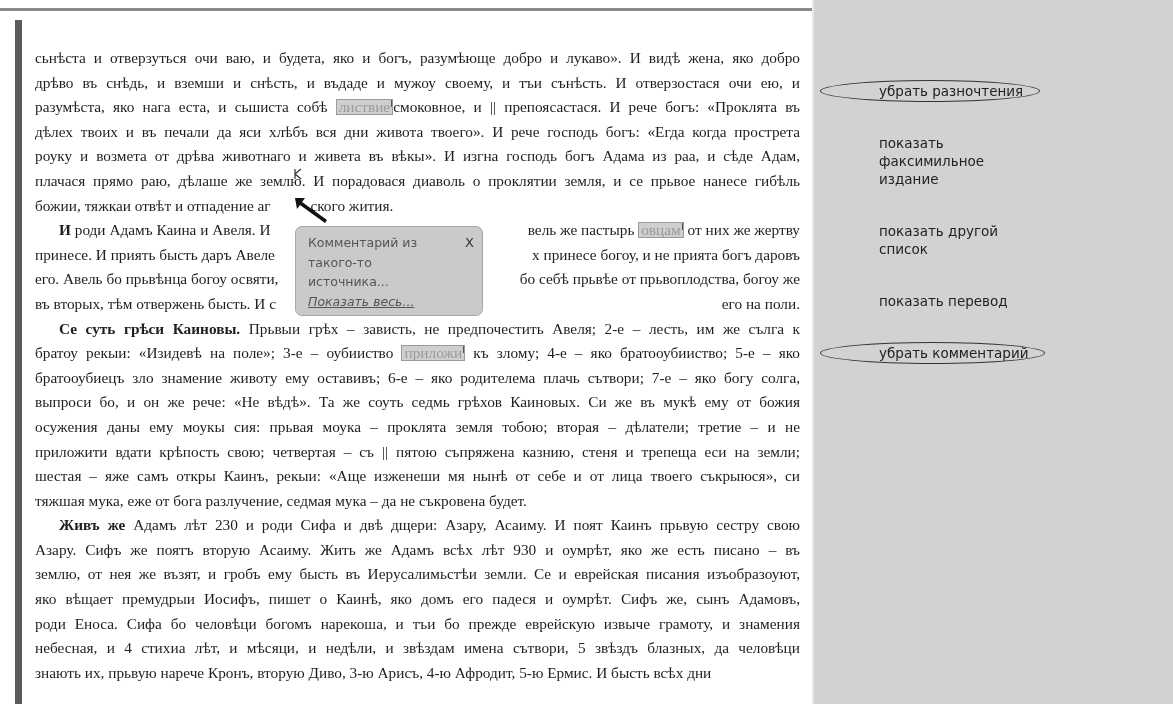 The image size is (1173, 704). Describe the element at coordinates (281, 500) in the screenshot. I see `text-line: тяжшая мука, еже от бога разлучение, седмая мука – да не съкровена будет.` at that location.